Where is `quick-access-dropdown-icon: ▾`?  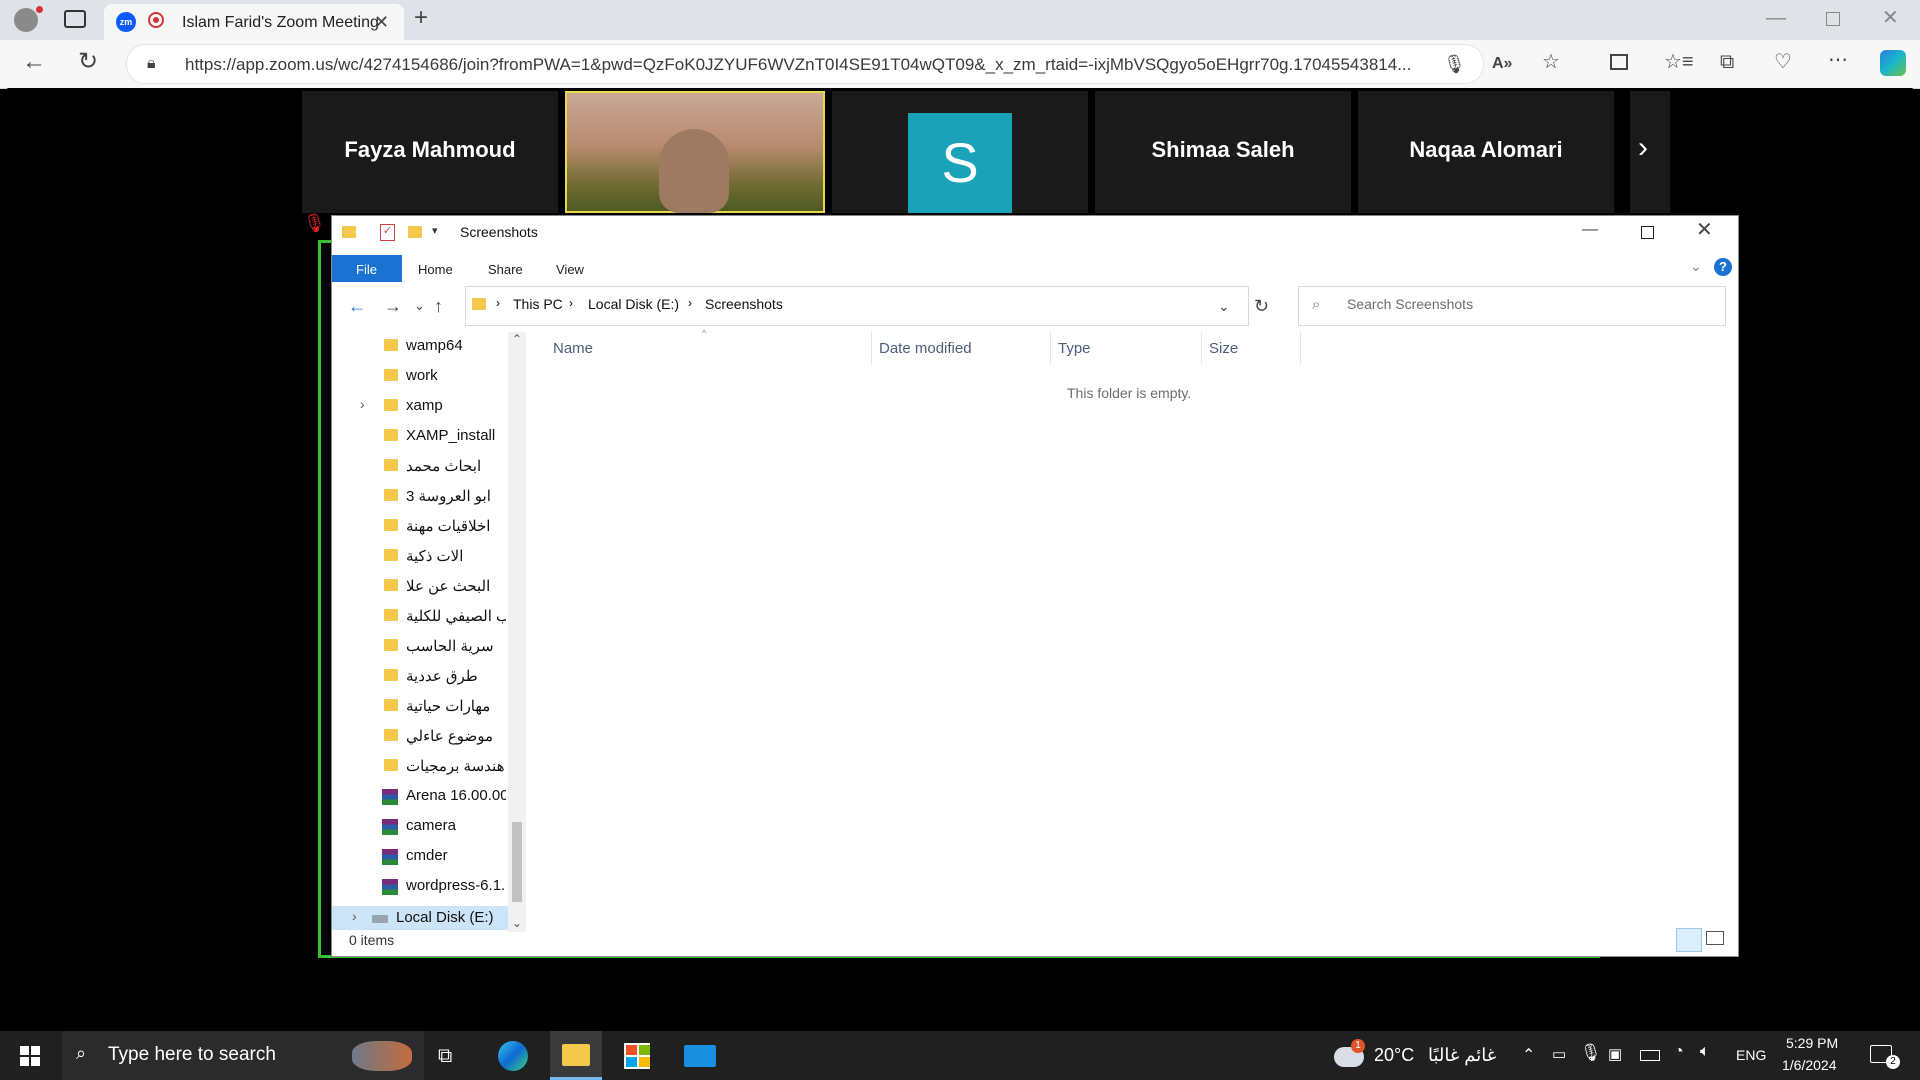
quick-access-dropdown-icon: ▾ is located at coordinates (435, 230).